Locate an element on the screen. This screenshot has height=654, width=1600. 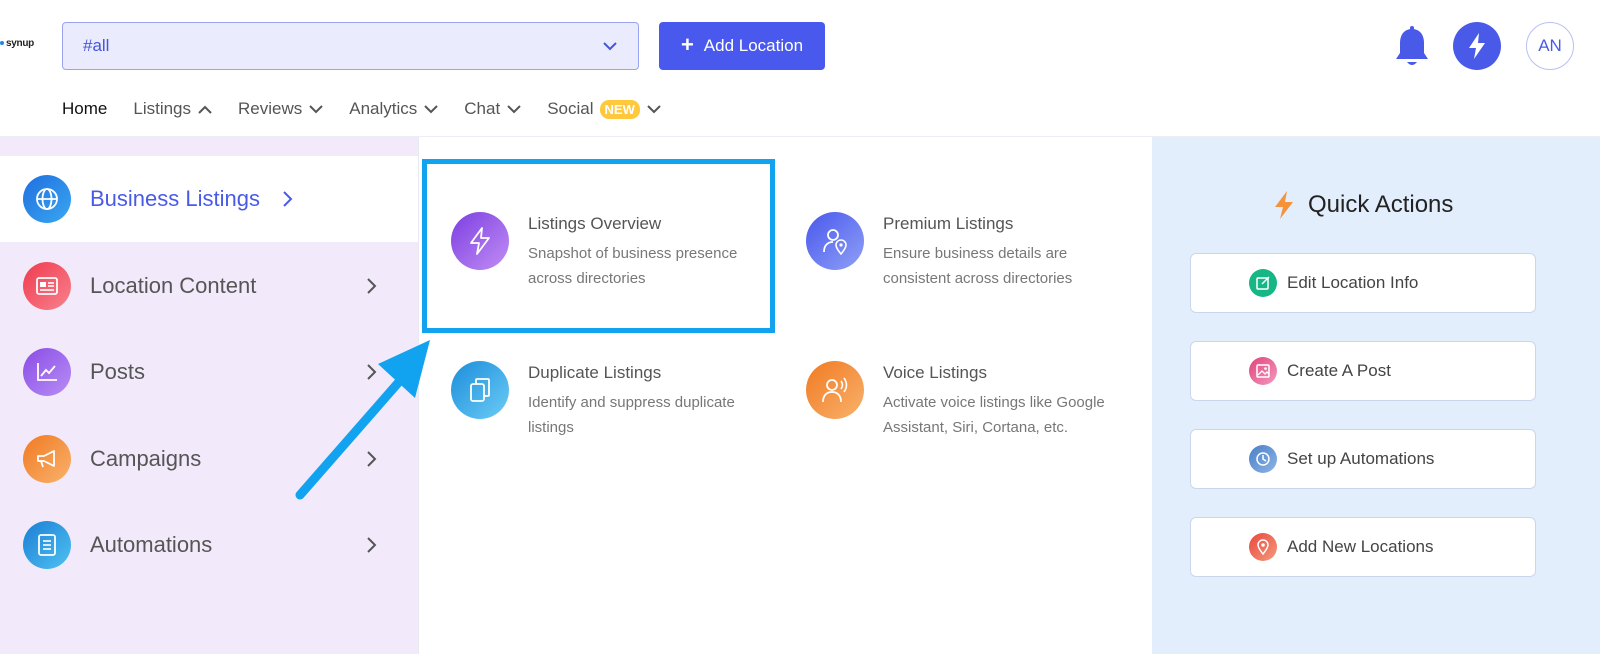
sidebar-item-location-content: Location Content is located at coordinates (209, 286).